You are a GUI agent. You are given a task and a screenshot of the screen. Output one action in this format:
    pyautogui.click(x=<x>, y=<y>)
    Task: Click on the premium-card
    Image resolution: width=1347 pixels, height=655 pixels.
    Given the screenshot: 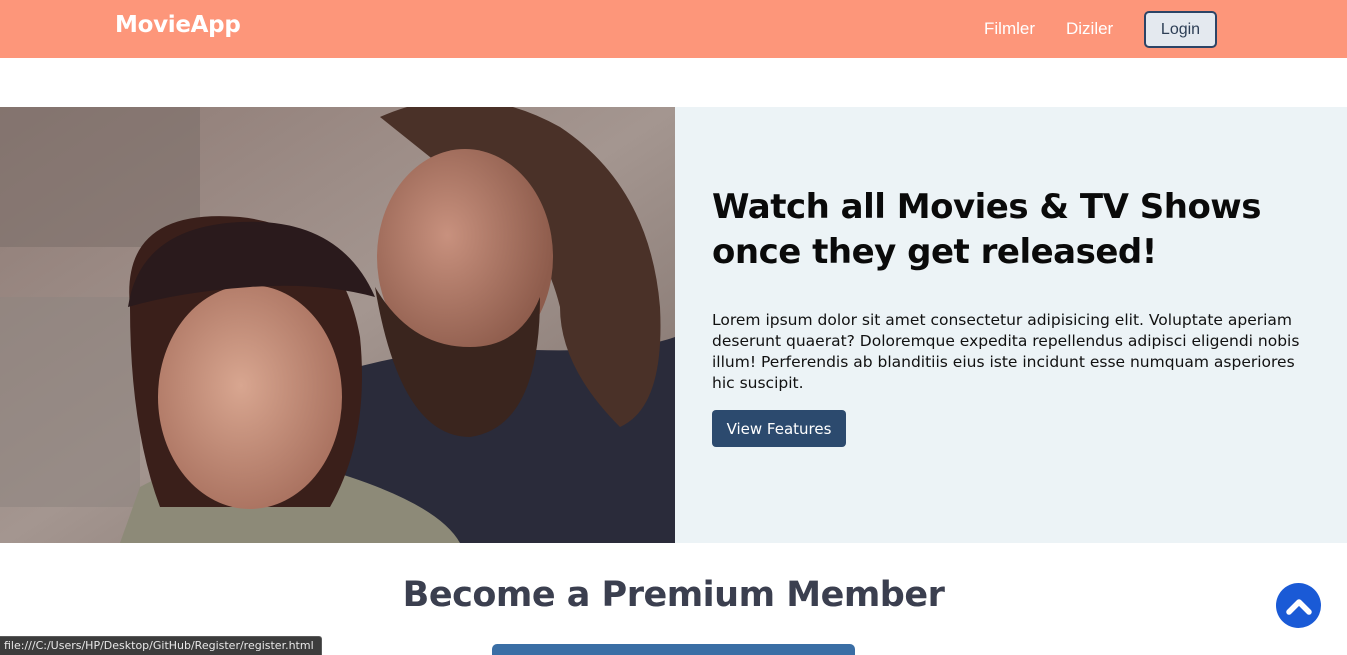 What is the action you would take?
    pyautogui.click(x=673, y=649)
    